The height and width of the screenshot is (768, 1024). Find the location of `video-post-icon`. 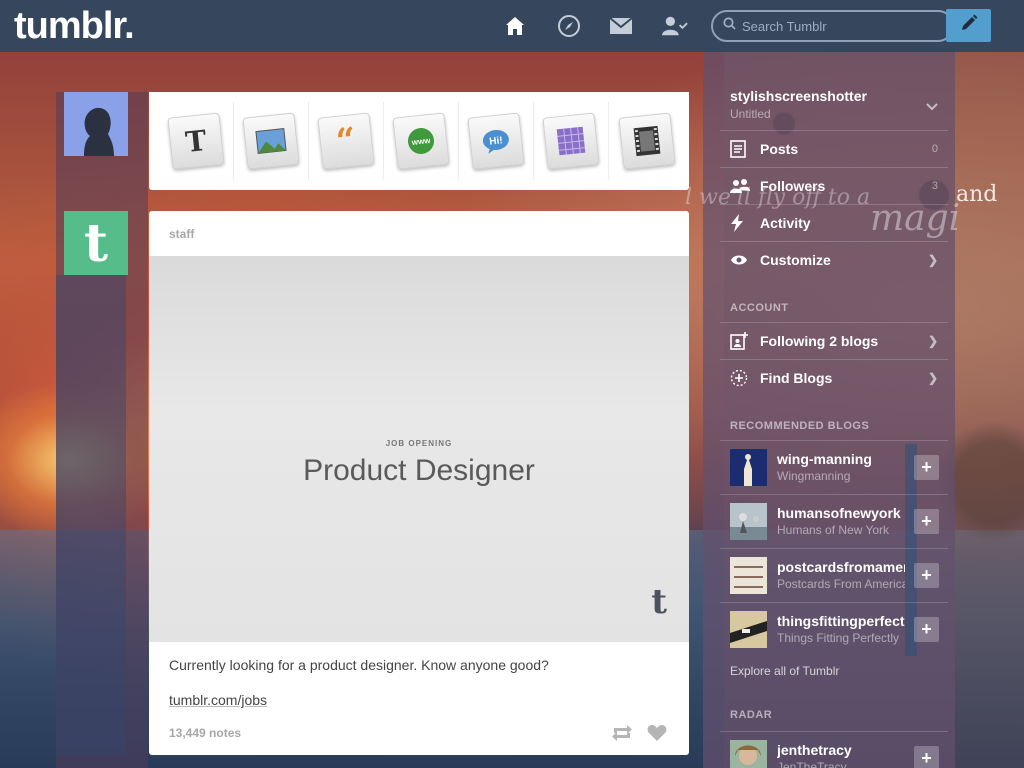

video-post-icon is located at coordinates (646, 141).